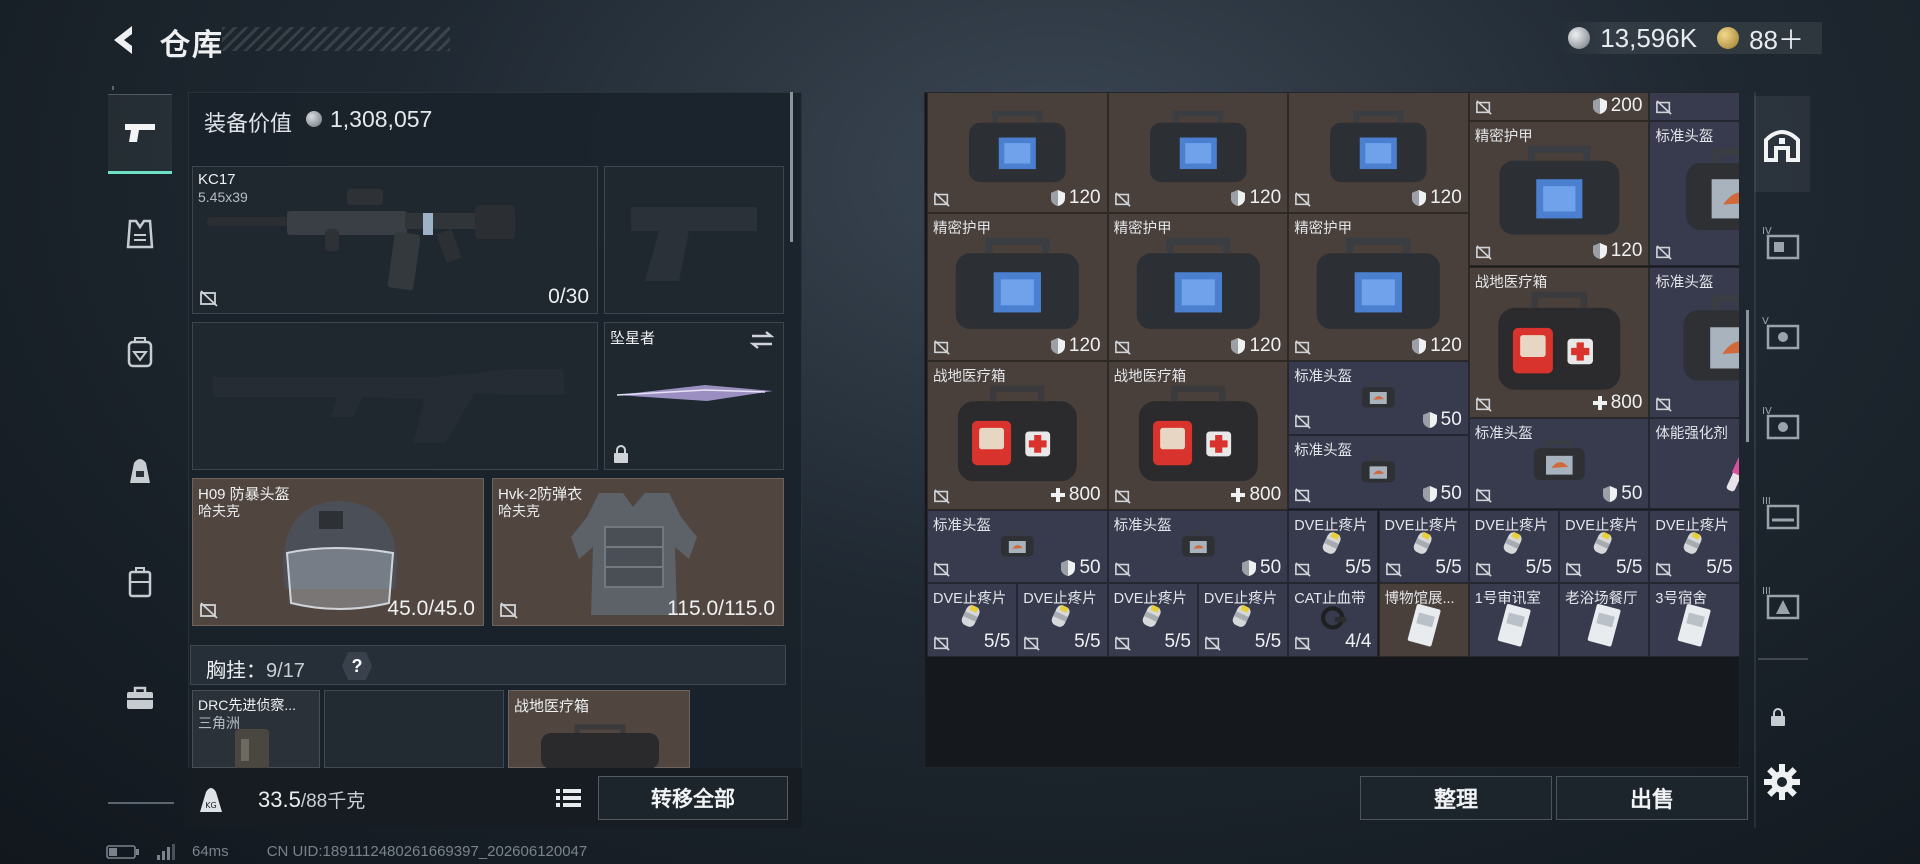 This screenshot has width=1920, height=864. What do you see at coordinates (599, 729) in the screenshot?
I see `chest-item-slot: 战地医疗箱` at bounding box center [599, 729].